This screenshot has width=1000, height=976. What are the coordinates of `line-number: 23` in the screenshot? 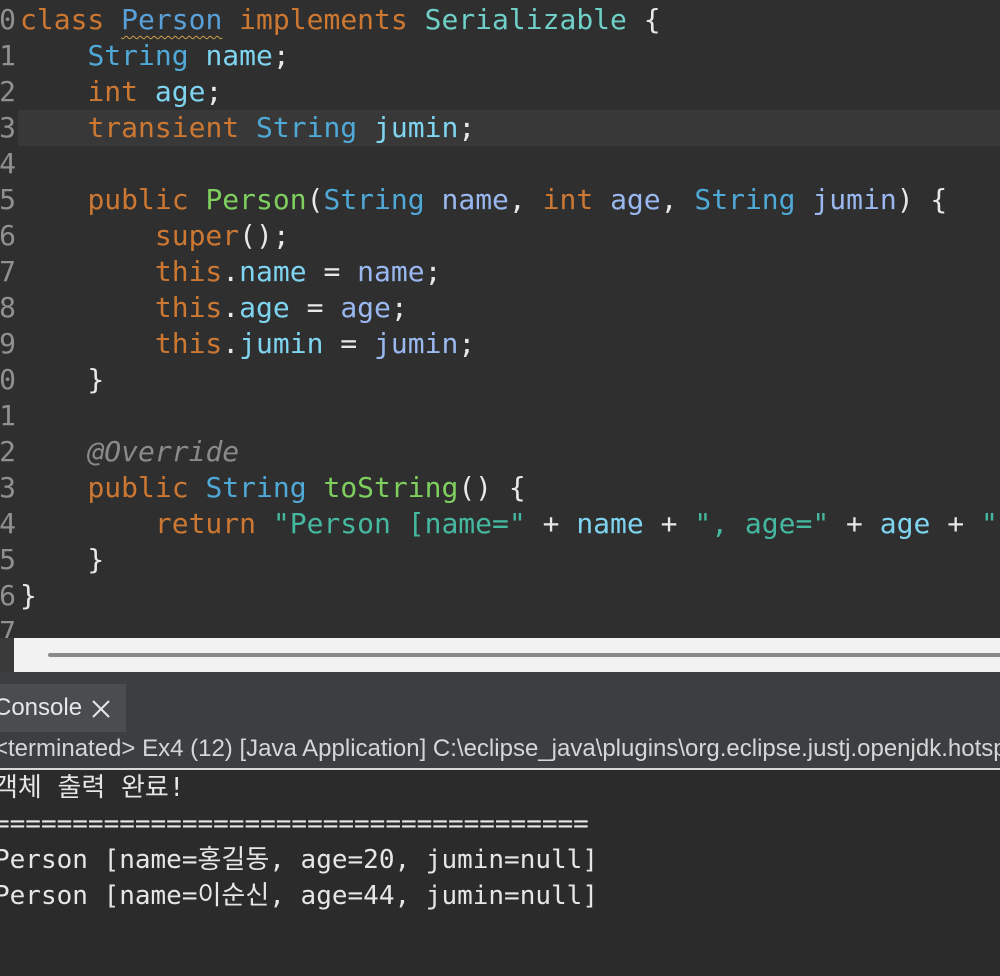 It's located at (8, 487).